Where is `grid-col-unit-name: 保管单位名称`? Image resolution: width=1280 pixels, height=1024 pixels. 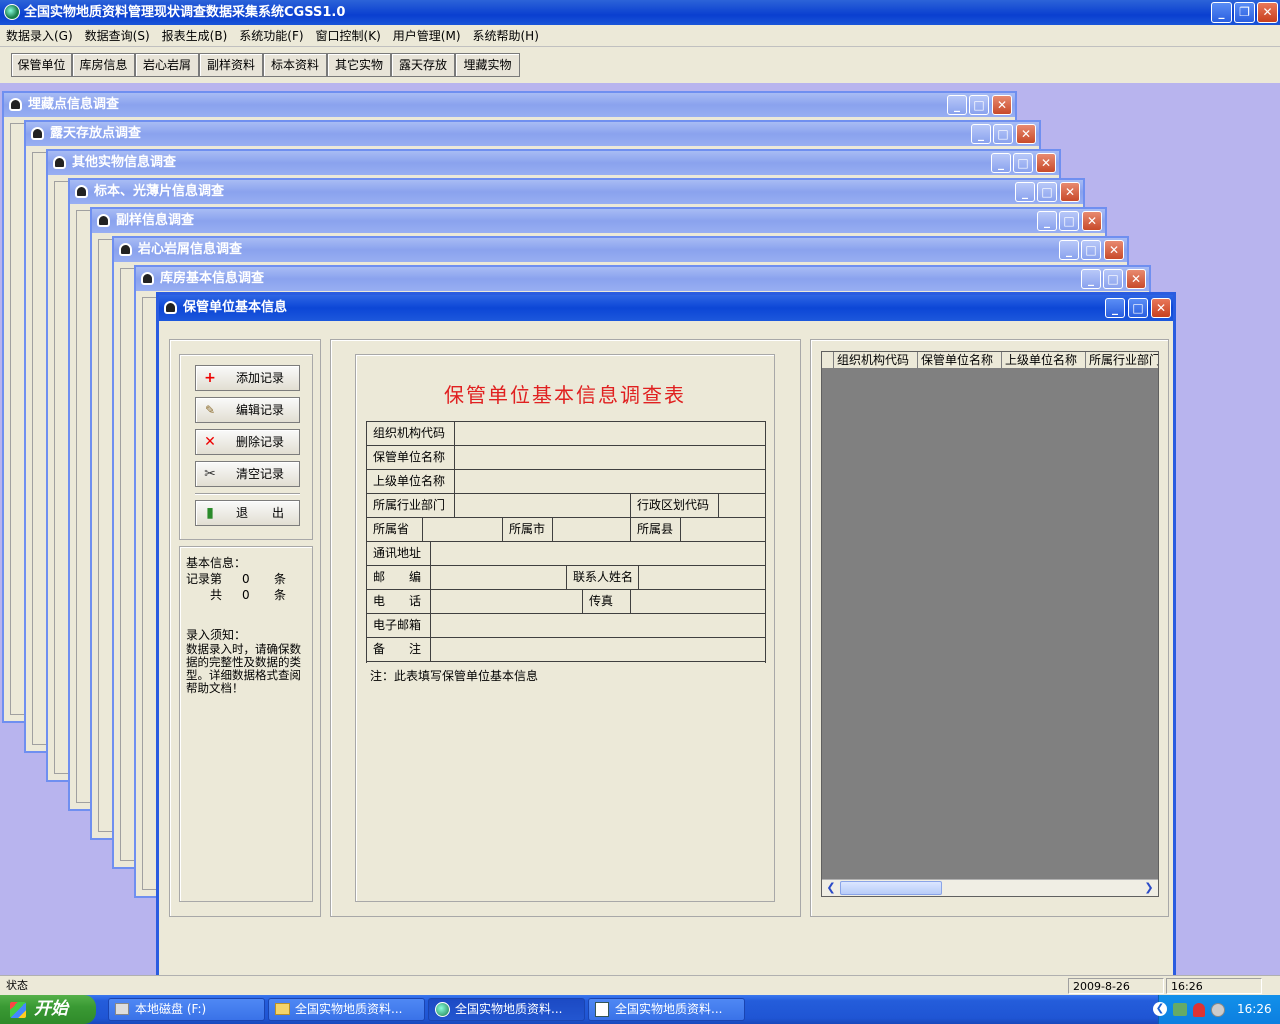 grid-col-unit-name: 保管单位名称 is located at coordinates (960, 360).